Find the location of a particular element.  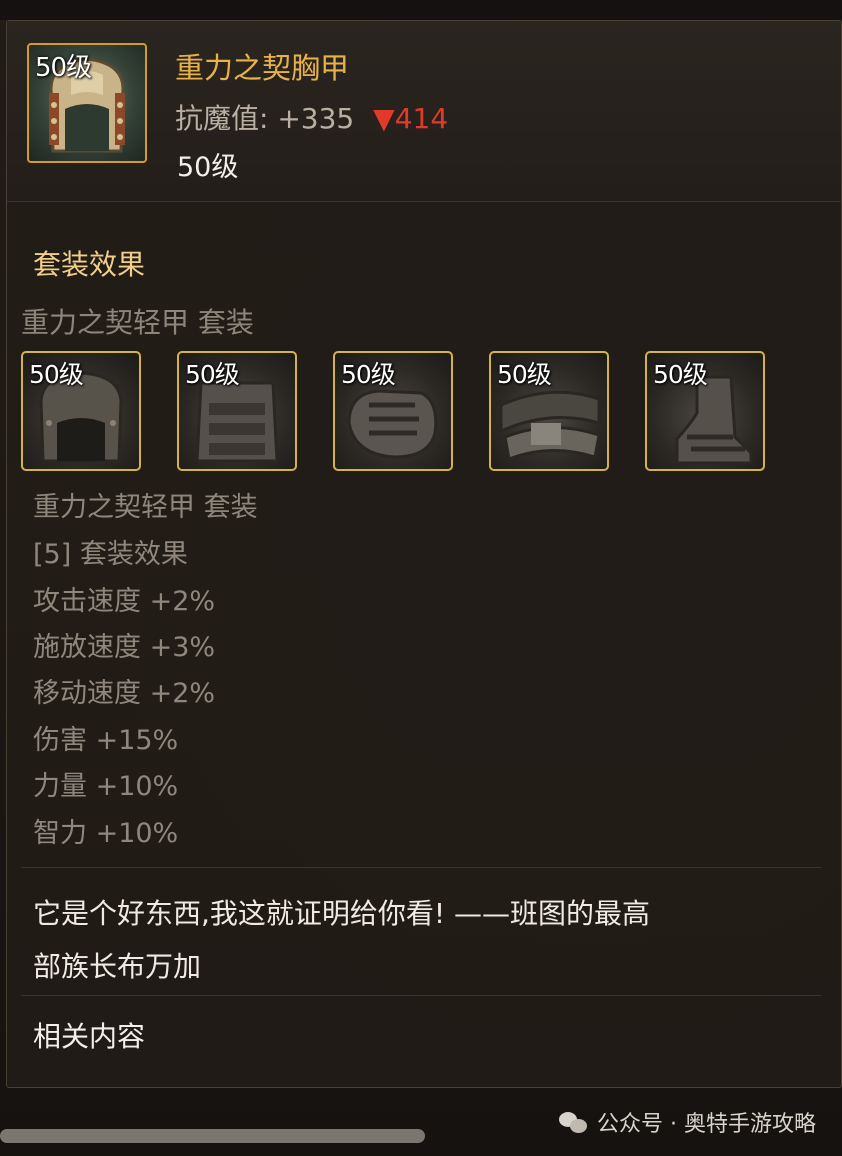

wechat-icon is located at coordinates (574, 1122).